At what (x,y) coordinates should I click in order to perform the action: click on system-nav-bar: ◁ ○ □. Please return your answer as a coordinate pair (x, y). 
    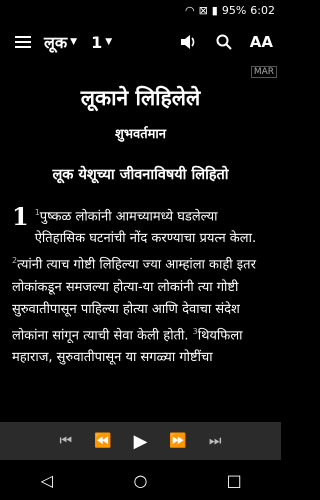
    Looking at the image, I should click on (140, 480).